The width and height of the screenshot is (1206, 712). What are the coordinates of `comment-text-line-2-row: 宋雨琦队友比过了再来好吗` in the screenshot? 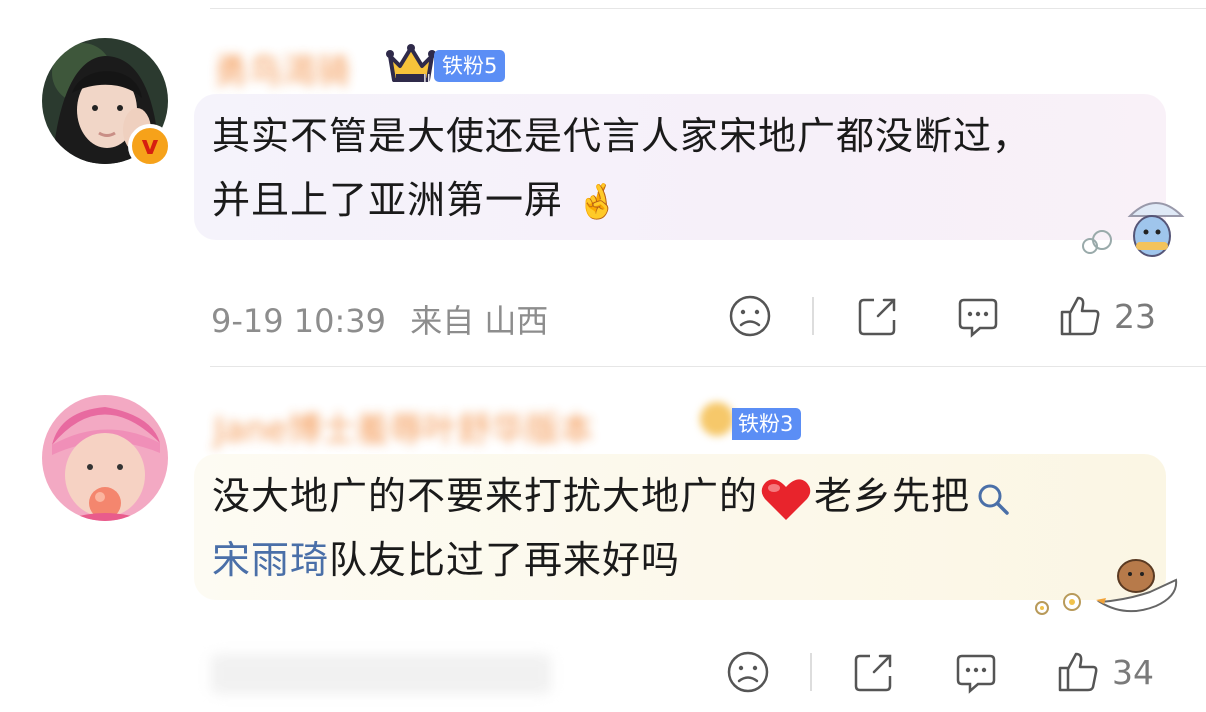 It's located at (689, 560).